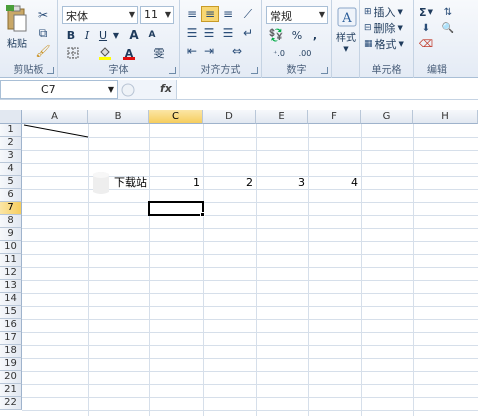 The width and height of the screenshot is (478, 416). Describe the element at coordinates (101, 183) in the screenshot. I see `floating-picture` at that location.